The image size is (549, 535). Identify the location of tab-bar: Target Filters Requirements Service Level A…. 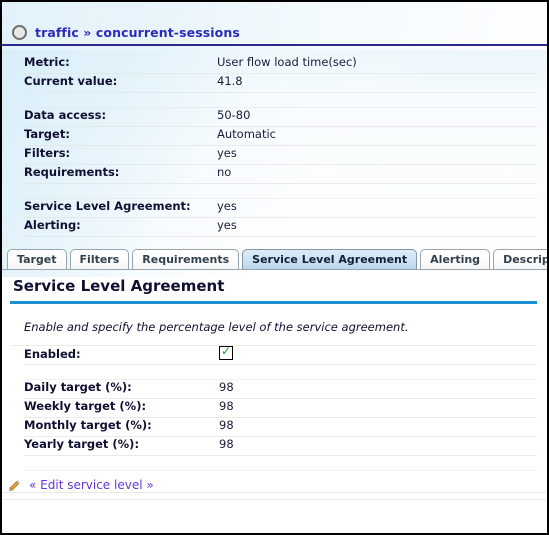
(274, 259).